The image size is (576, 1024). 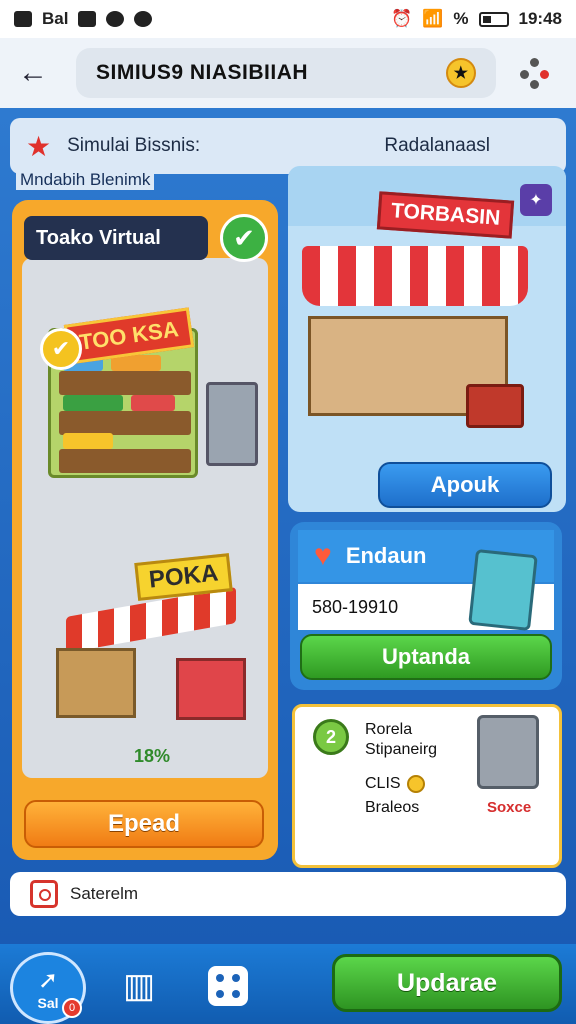 What do you see at coordinates (426, 657) in the screenshot?
I see `update-button: Uptanda` at bounding box center [426, 657].